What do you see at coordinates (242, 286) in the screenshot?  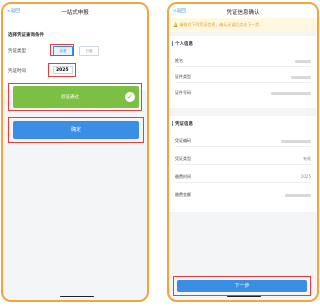 I see `next-step-highlight-box` at bounding box center [242, 286].